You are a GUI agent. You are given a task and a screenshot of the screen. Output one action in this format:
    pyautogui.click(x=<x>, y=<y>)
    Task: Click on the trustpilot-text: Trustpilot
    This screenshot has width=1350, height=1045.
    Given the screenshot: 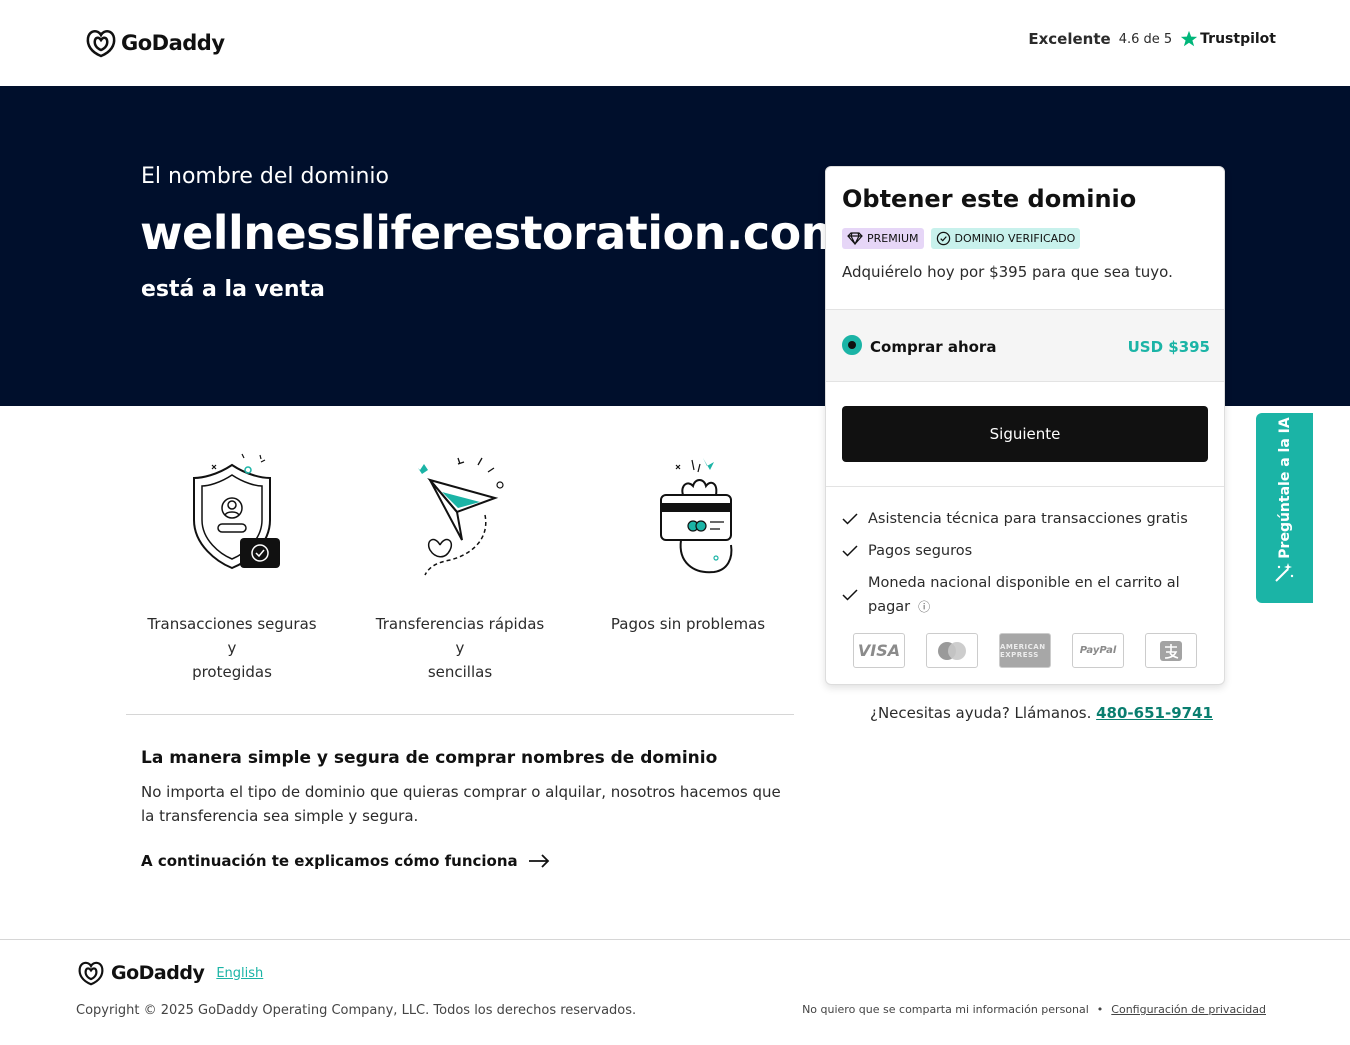 What is the action you would take?
    pyautogui.click(x=1238, y=39)
    